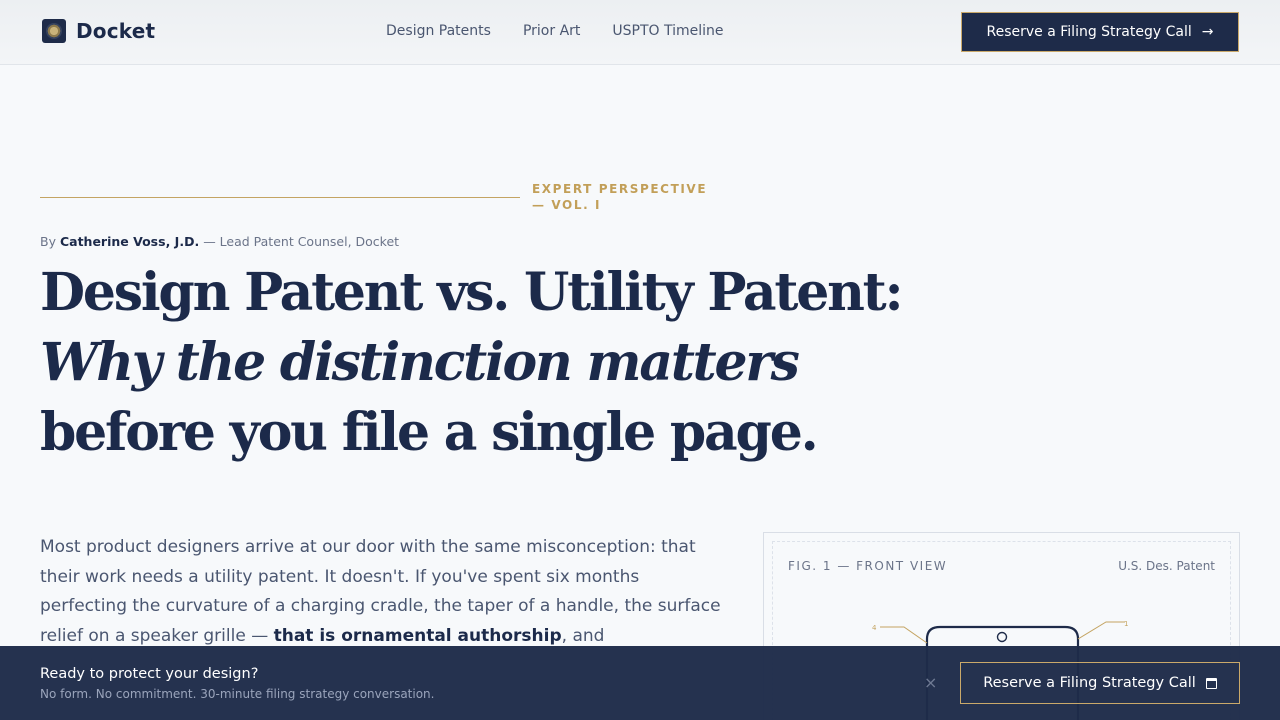 The width and height of the screenshot is (1280, 720). Describe the element at coordinates (1089, 32) in the screenshot. I see `reserve-call-label: Reserve a Filing Strategy Call` at that location.